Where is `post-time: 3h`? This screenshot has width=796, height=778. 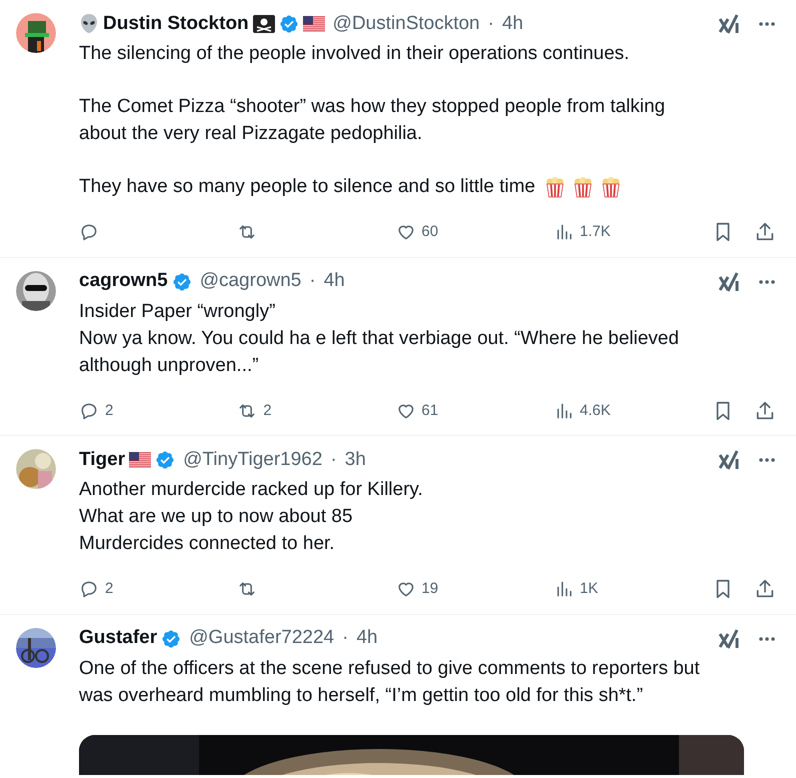
post-time: 3h is located at coordinates (355, 460).